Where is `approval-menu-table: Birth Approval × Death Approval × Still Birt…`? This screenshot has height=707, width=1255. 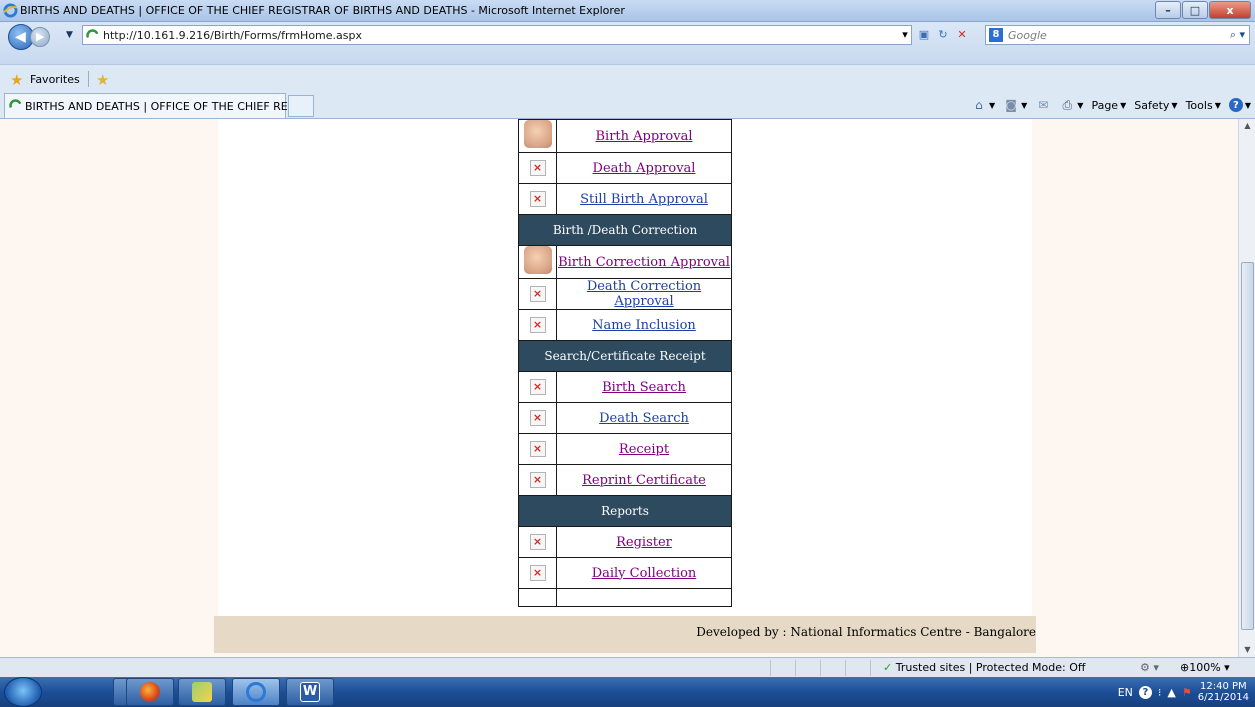
approval-menu-table: Birth Approval × Death Approval × Still Birt… is located at coordinates (625, 363).